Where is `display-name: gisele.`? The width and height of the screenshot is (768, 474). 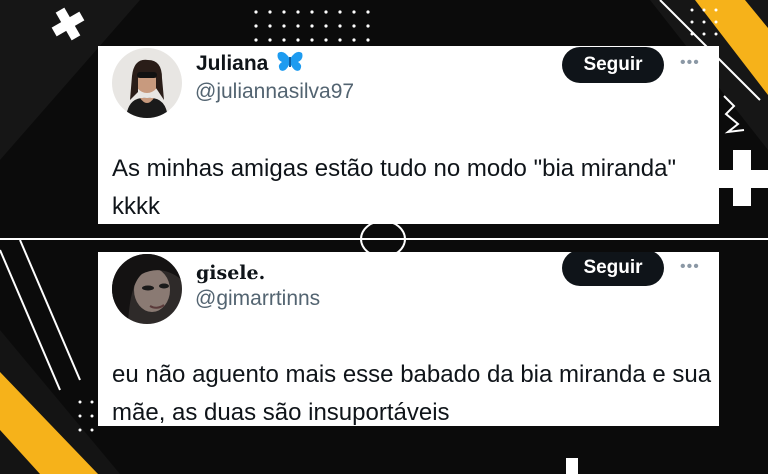 display-name: gisele. is located at coordinates (230, 273).